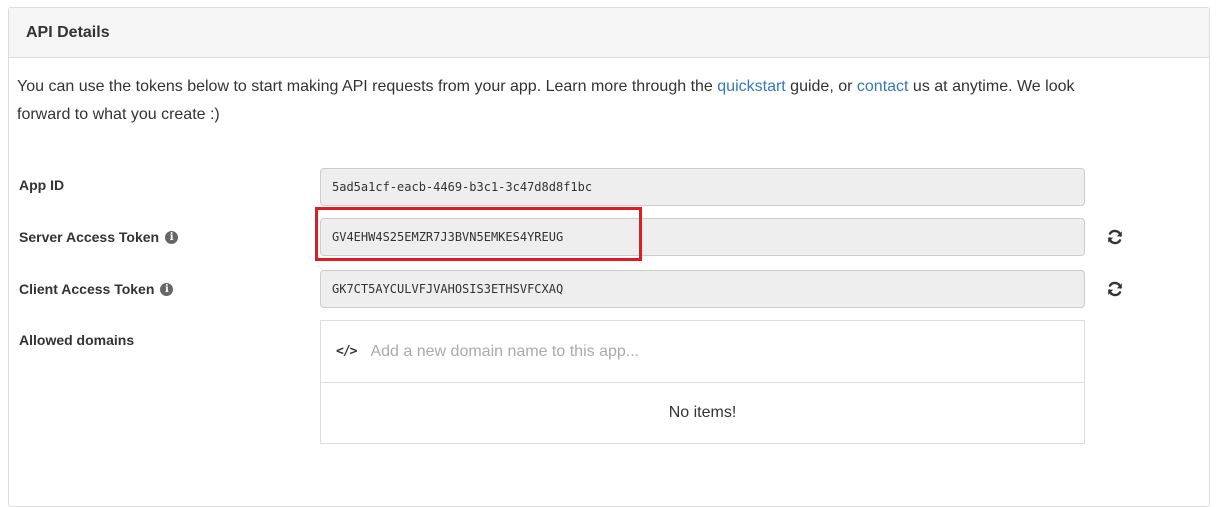 This screenshot has width=1216, height=507. What do you see at coordinates (710, 351) in the screenshot?
I see `domain-input` at bounding box center [710, 351].